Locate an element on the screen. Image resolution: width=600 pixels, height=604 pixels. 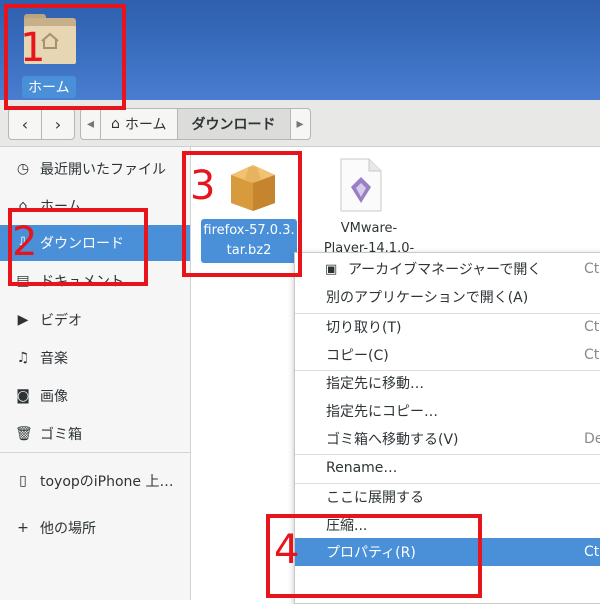
sidebar-item-label: 他の場所 is located at coordinates (68, 529).